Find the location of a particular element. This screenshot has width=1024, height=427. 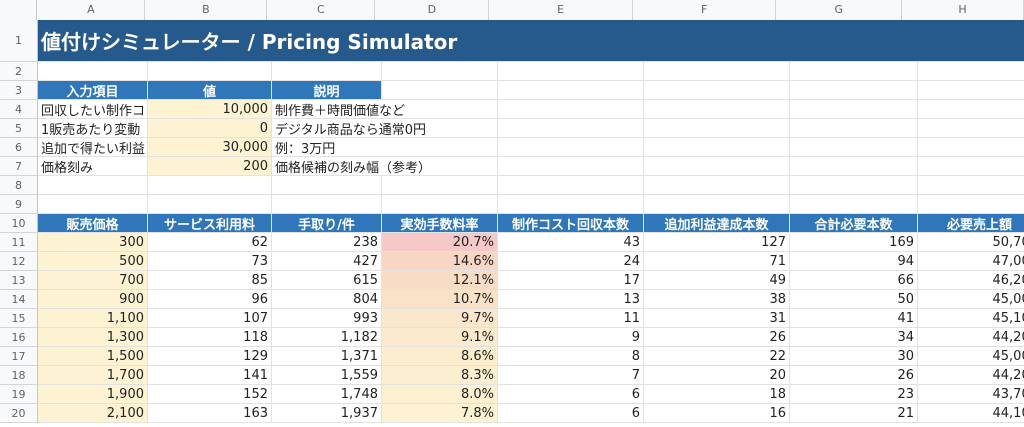

table-cell: 1,900 is located at coordinates (93, 394).